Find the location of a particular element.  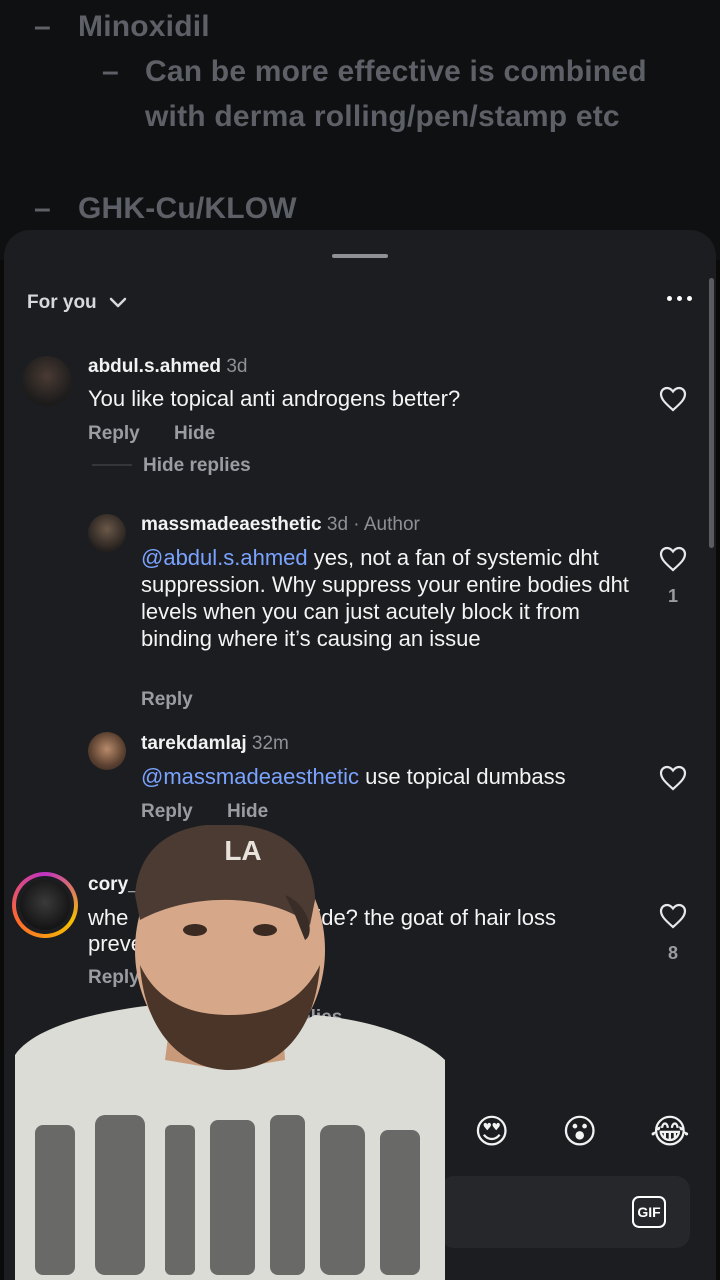

note-line: Minoxidil is located at coordinates (144, 26).